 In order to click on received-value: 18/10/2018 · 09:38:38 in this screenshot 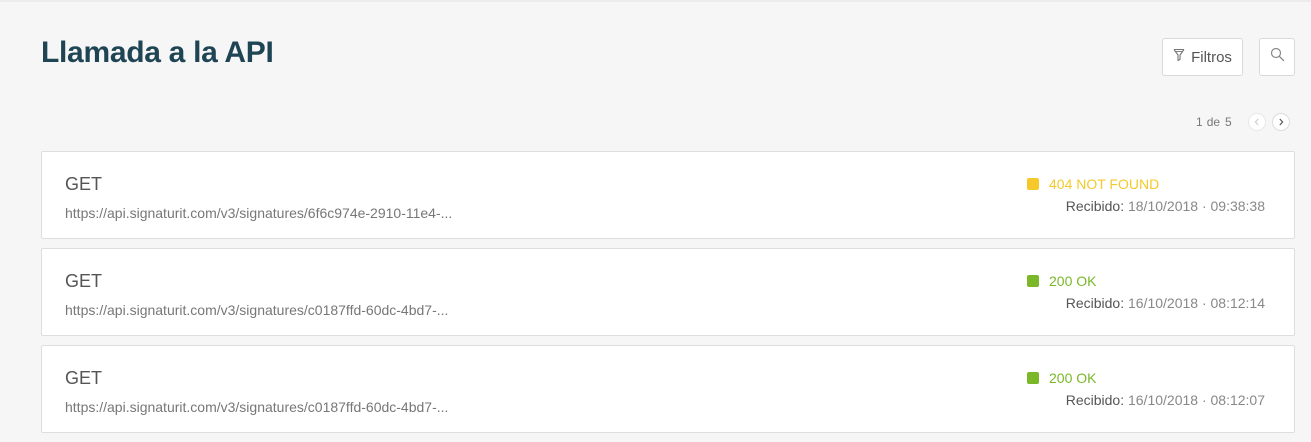, I will do `click(1196, 206)`.